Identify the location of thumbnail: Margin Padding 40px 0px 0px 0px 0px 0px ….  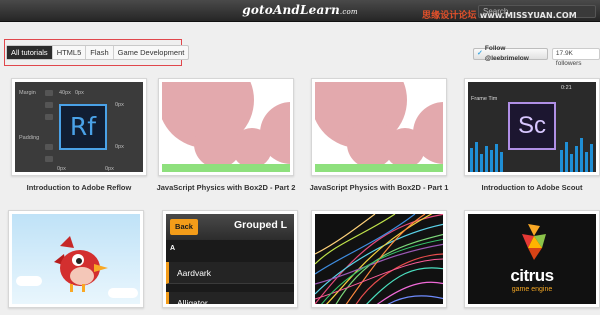
(79, 127).